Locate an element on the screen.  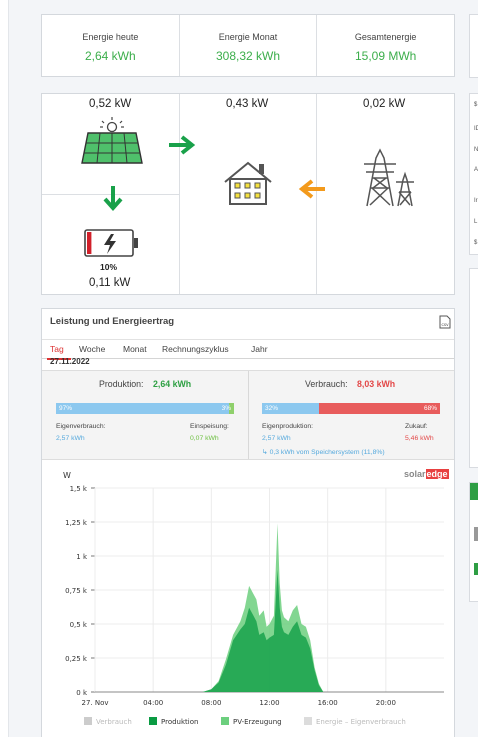
house-icon is located at coordinates (248, 183).